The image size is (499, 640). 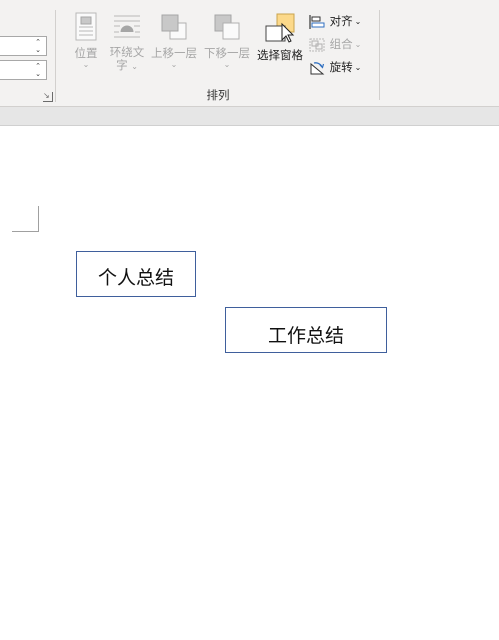 I want to click on ruler-strip, so click(x=249, y=116).